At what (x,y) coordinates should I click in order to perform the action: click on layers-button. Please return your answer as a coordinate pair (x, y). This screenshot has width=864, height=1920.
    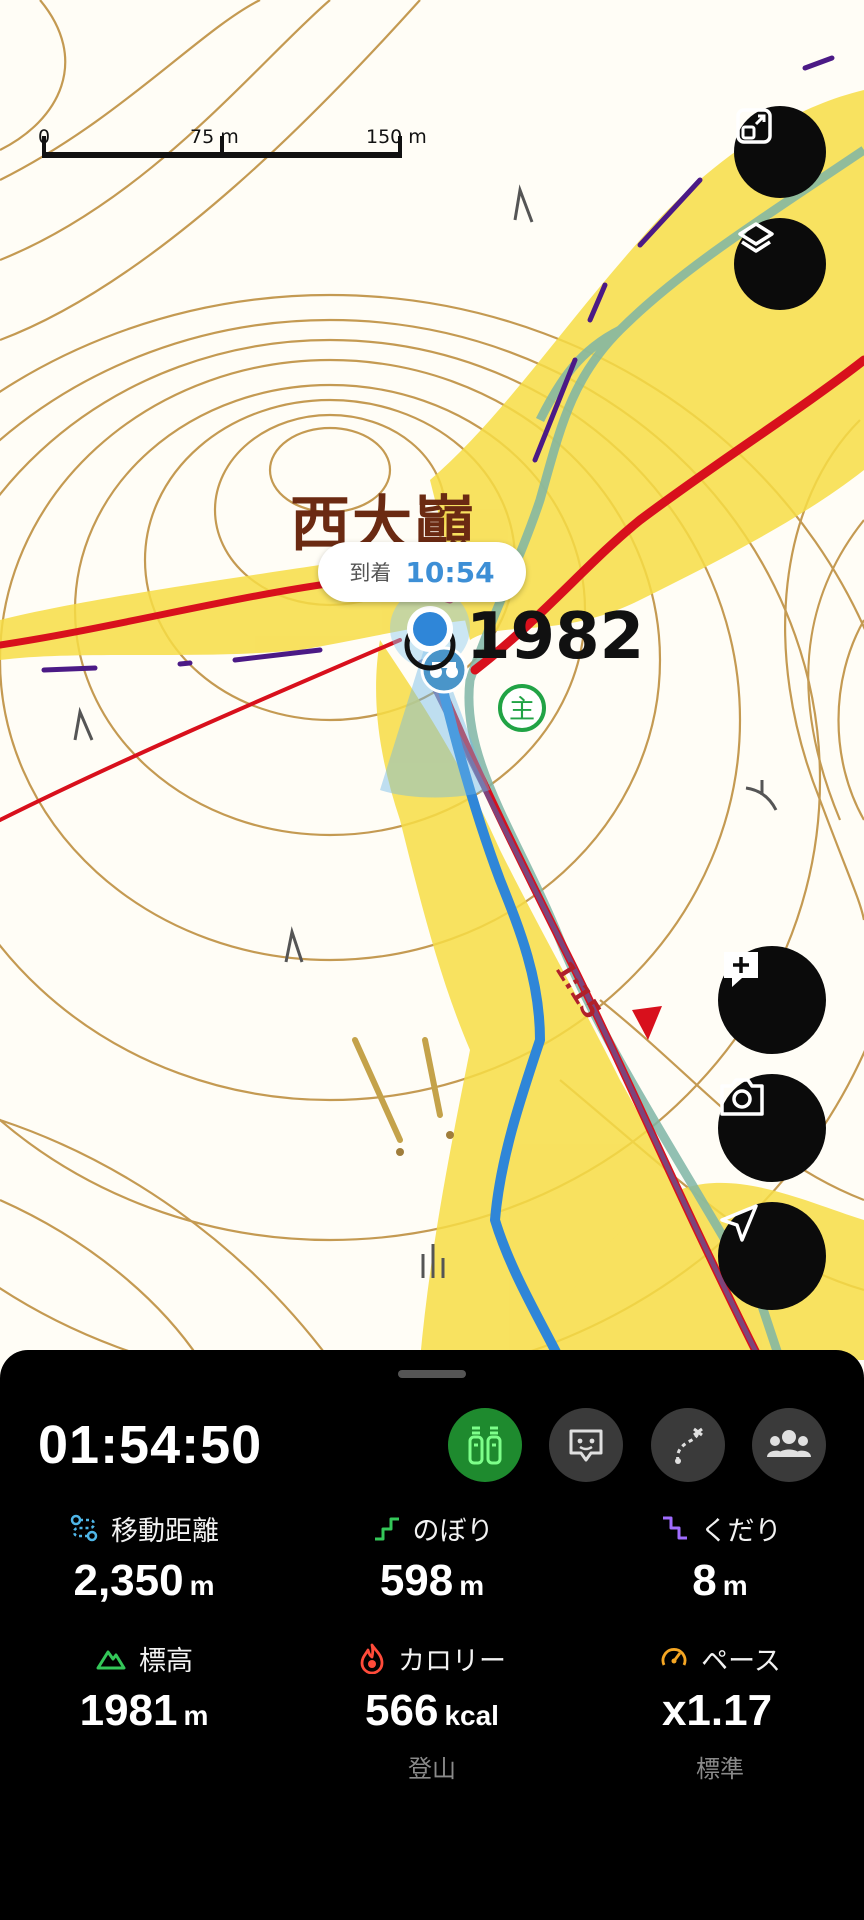
    Looking at the image, I should click on (780, 264).